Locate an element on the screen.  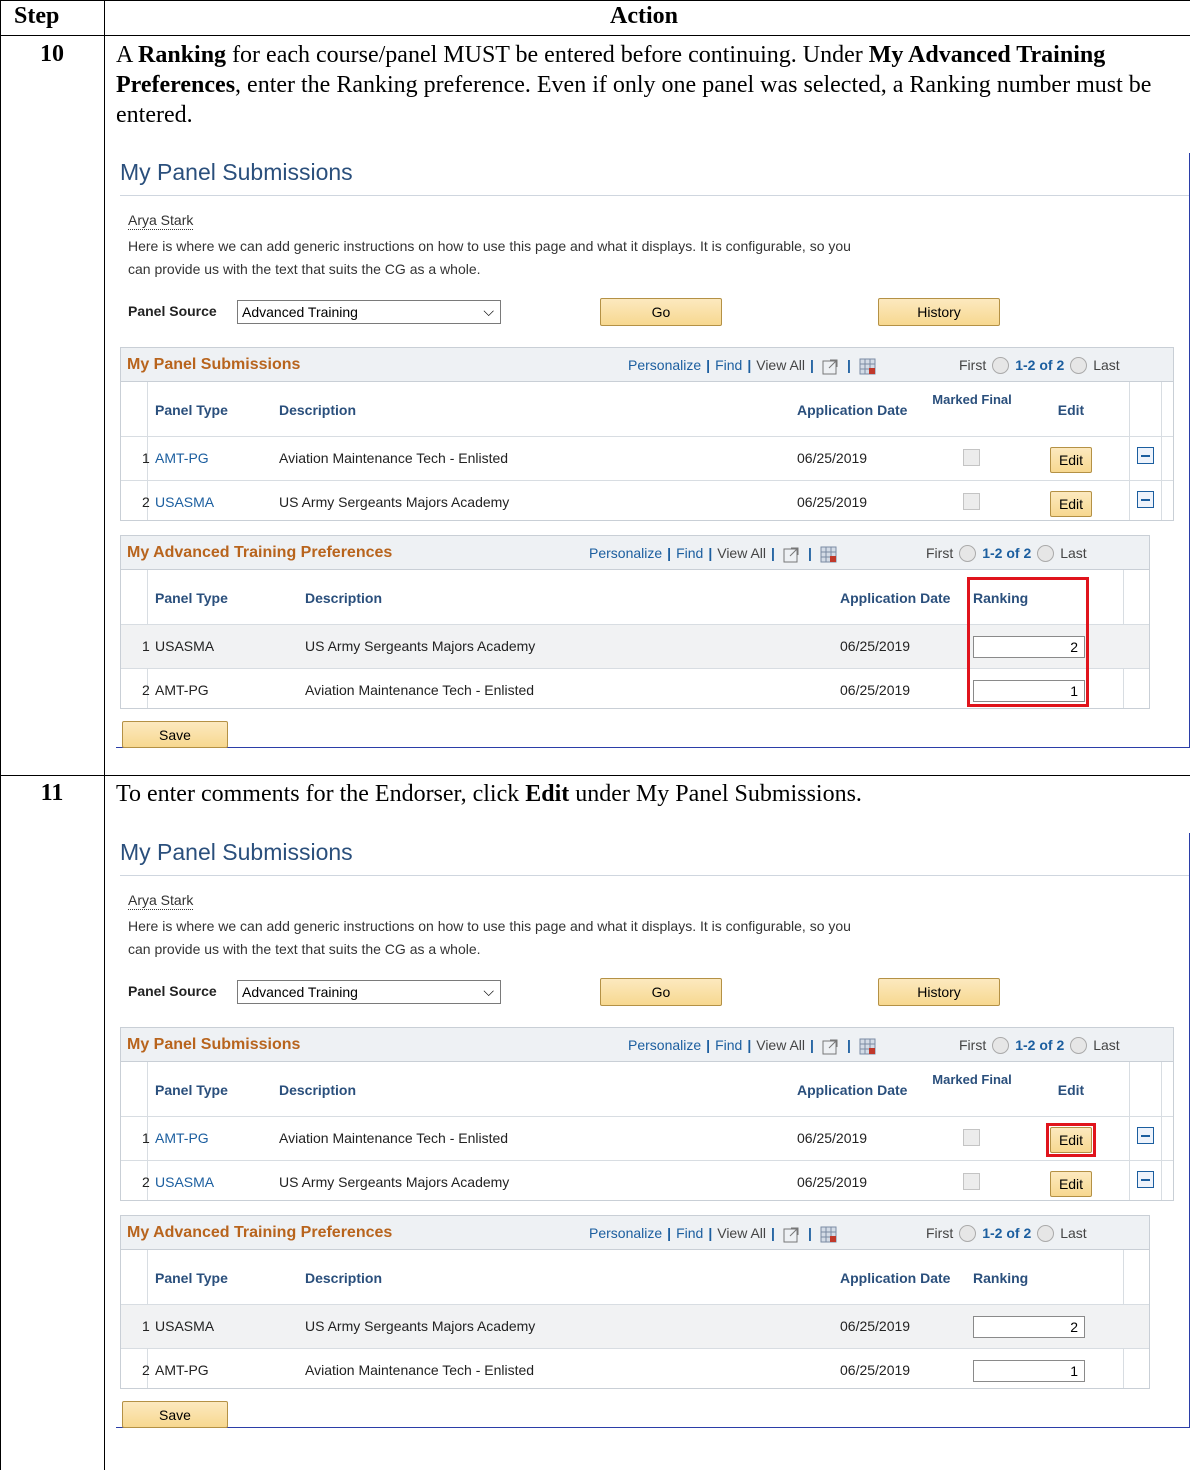
step-column-header: Step is located at coordinates (37, 16).